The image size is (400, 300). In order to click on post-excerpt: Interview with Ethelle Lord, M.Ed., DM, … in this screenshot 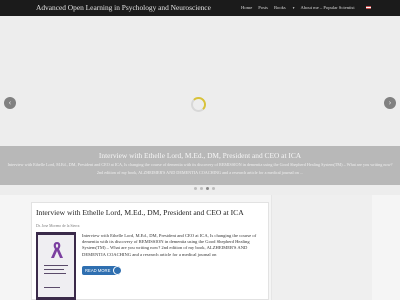, I will do `click(169, 245)`.